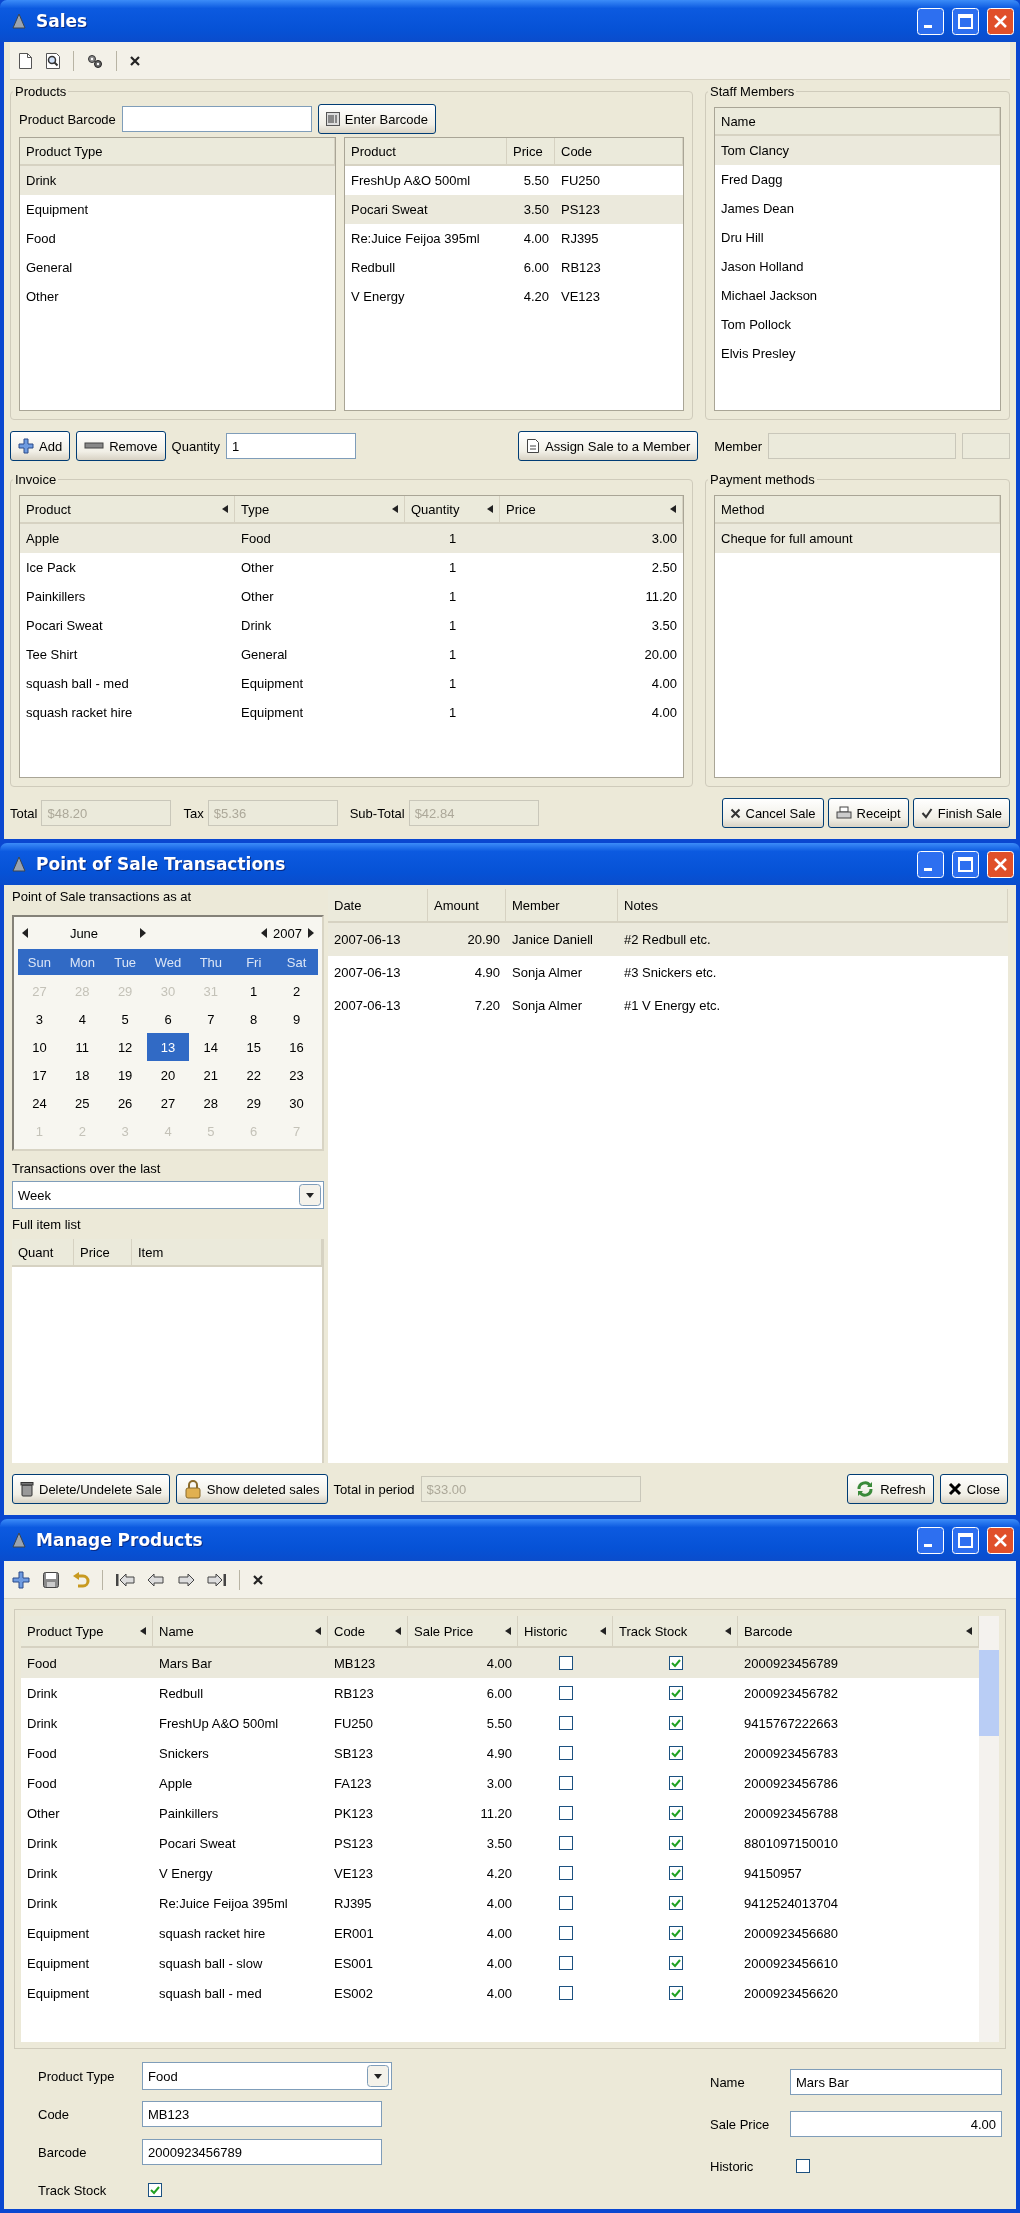 The width and height of the screenshot is (1020, 2213). I want to click on calendar-day: 27, so click(168, 1103).